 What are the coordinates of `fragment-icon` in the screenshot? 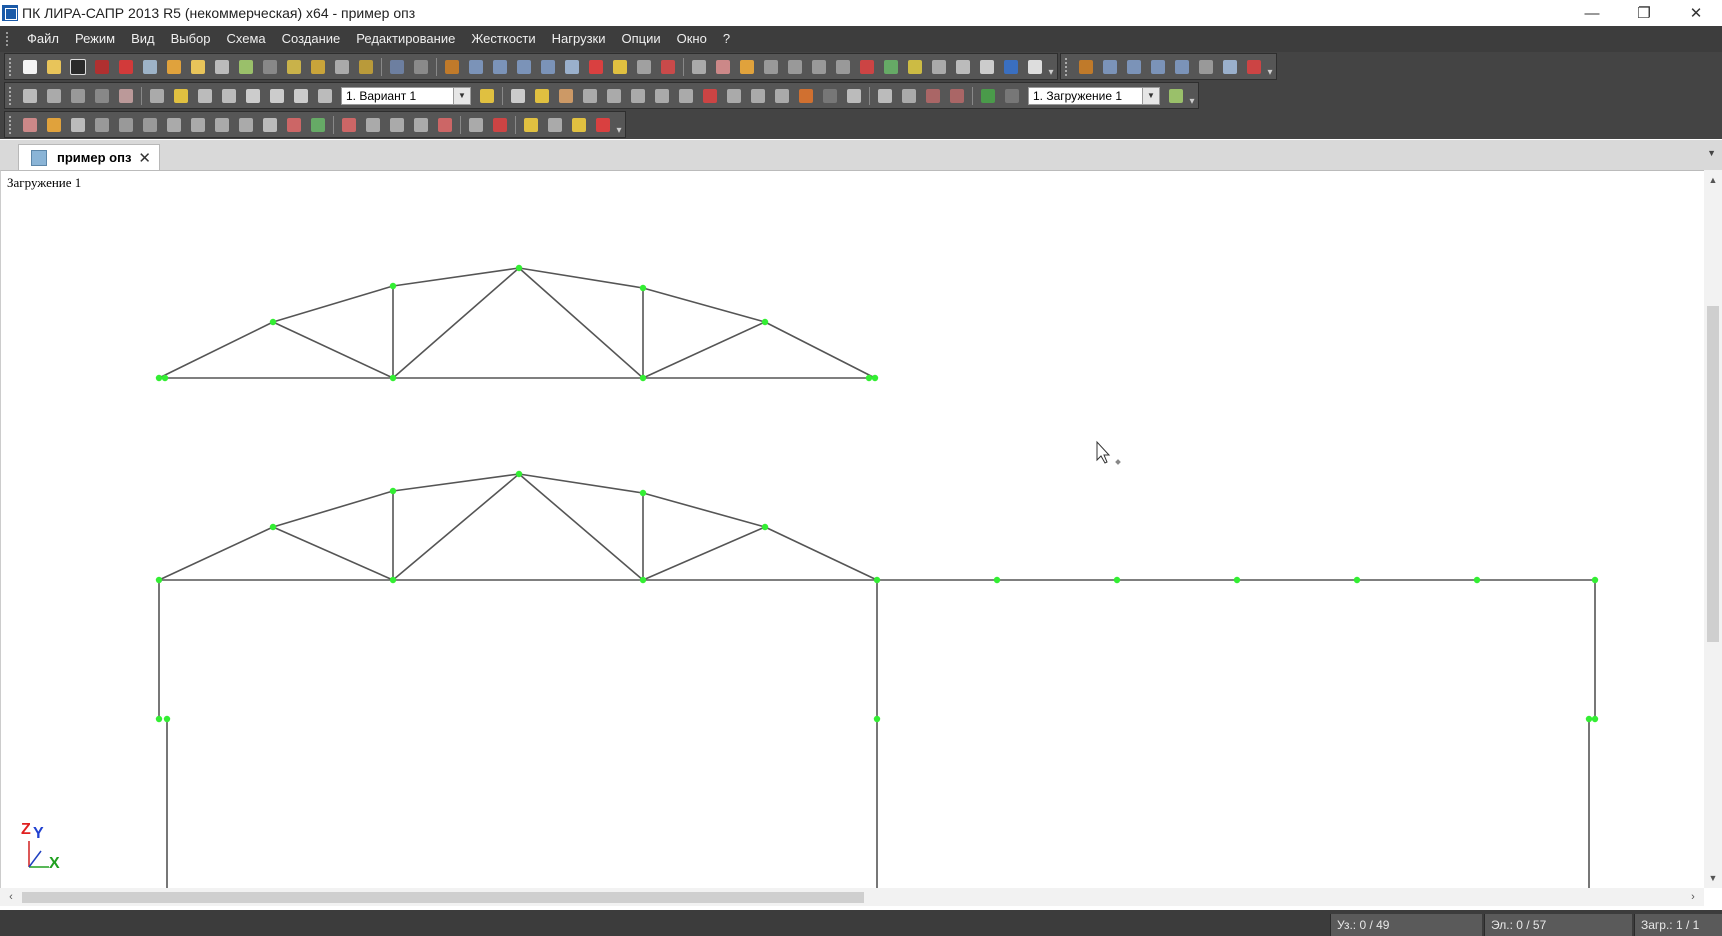 It's located at (270, 125).